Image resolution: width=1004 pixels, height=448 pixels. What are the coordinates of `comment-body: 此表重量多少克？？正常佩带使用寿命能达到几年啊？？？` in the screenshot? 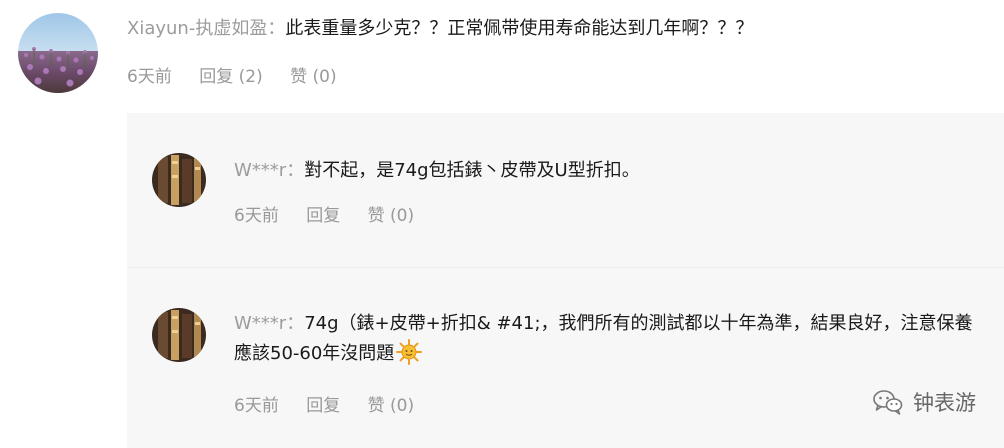 It's located at (519, 28).